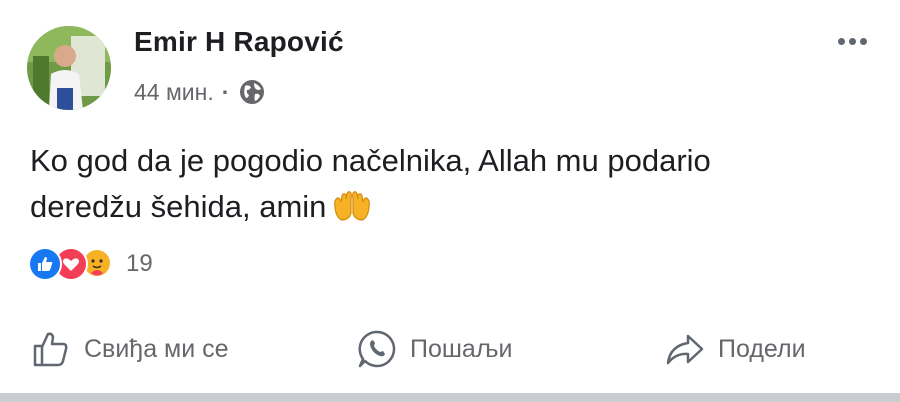 The width and height of the screenshot is (900, 402). What do you see at coordinates (252, 92) in the screenshot?
I see `globe-icon` at bounding box center [252, 92].